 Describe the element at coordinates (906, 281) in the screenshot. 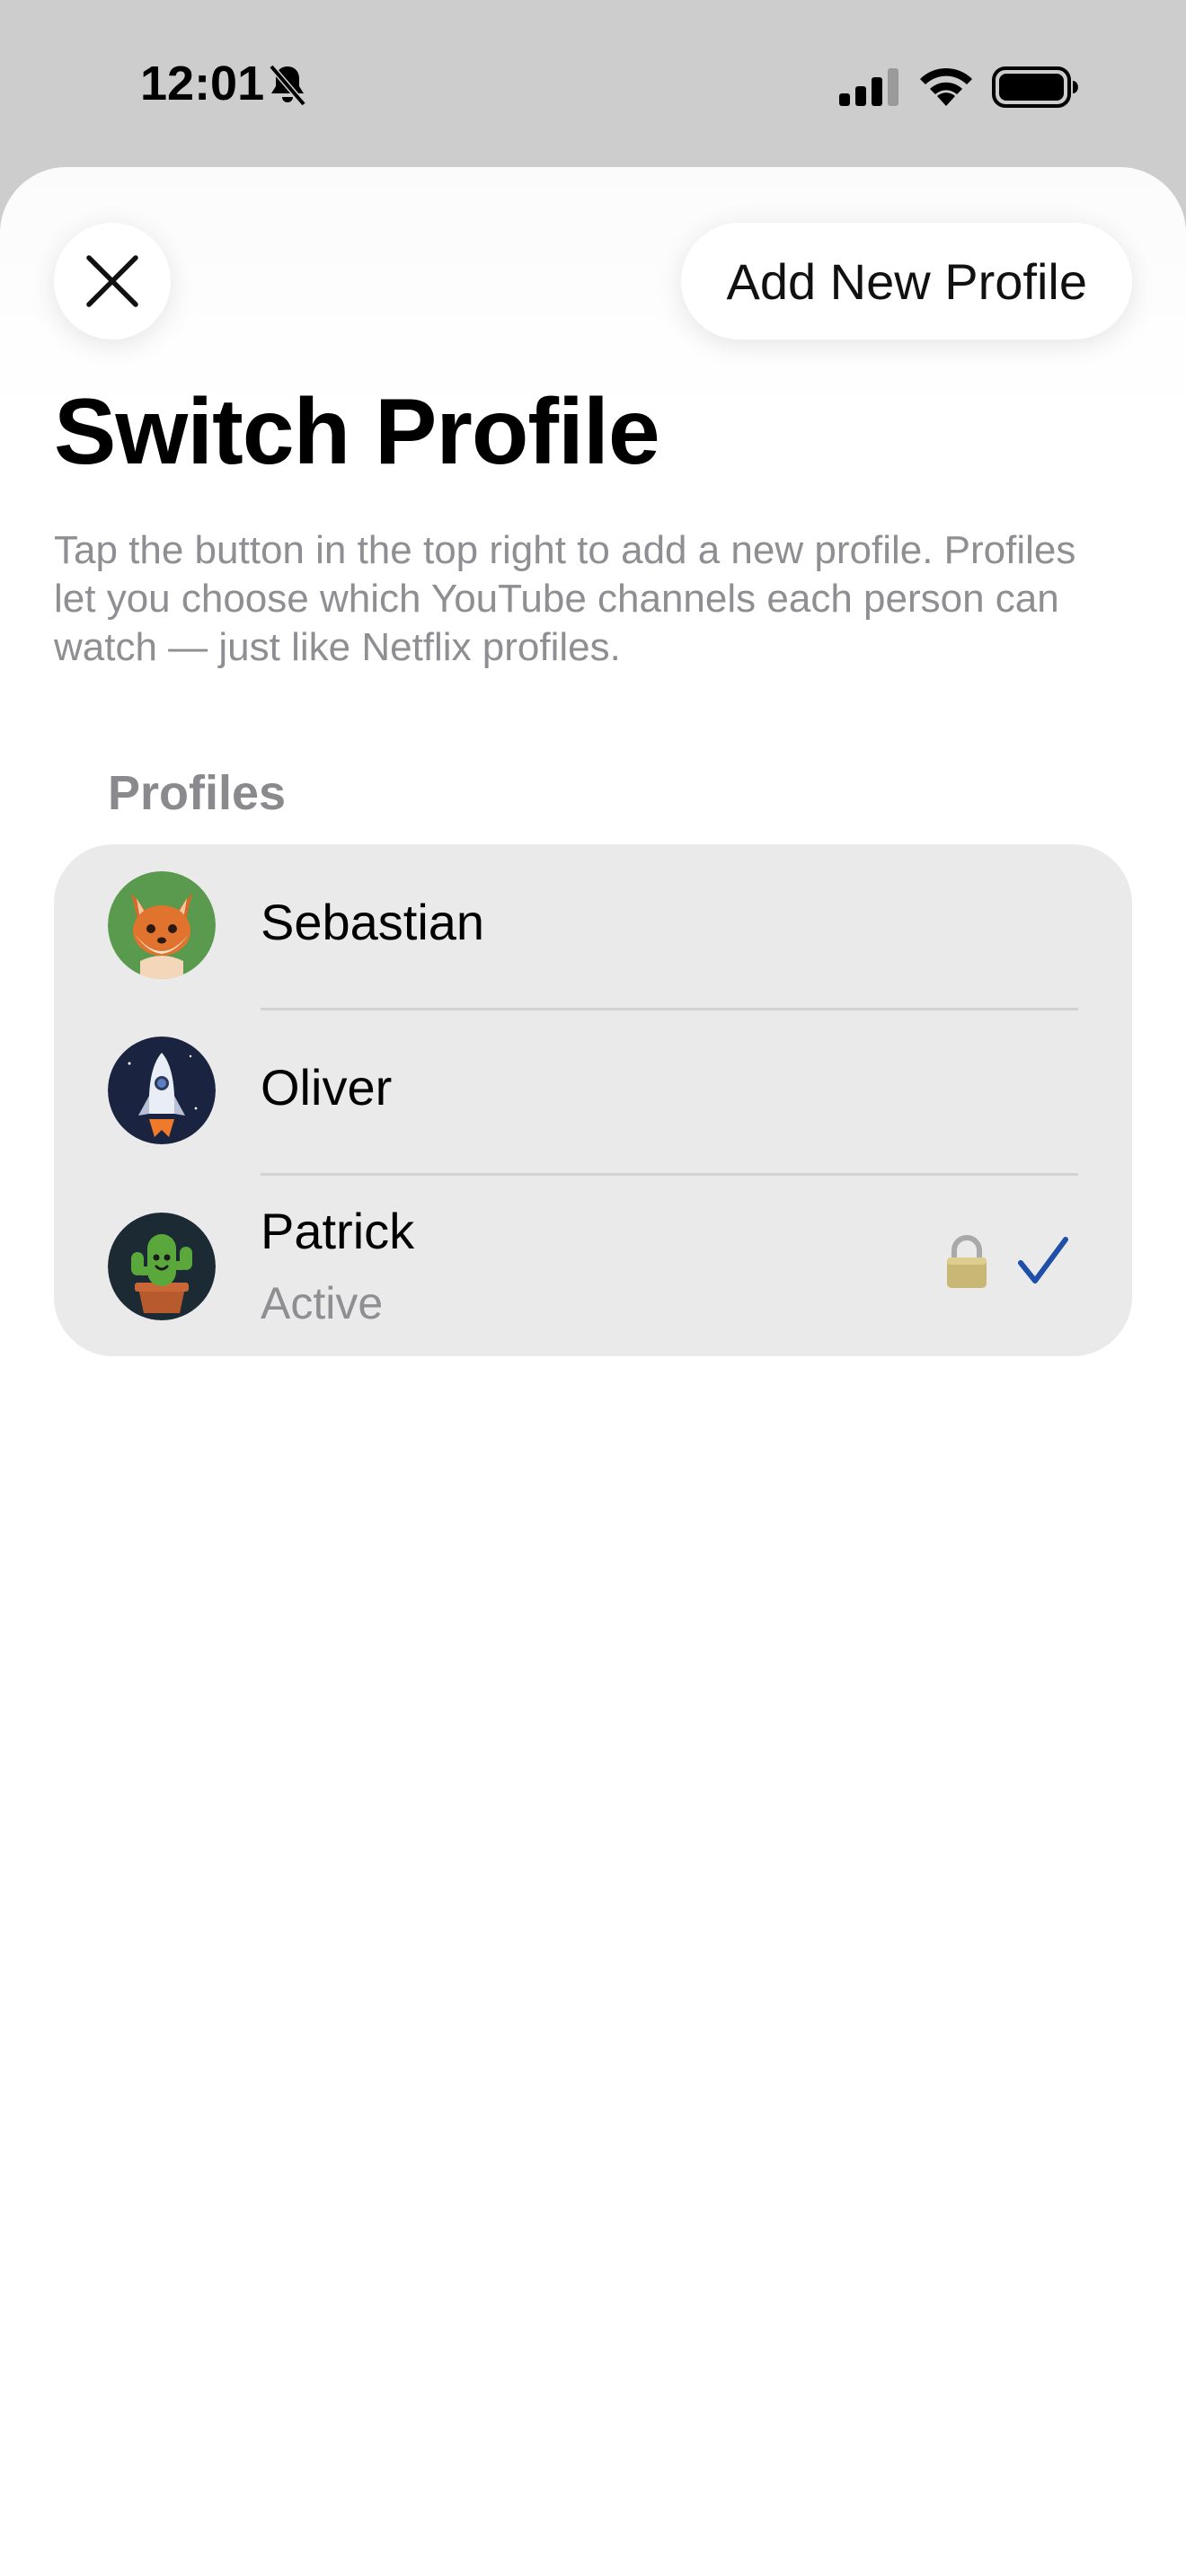

I see `add-new-profile-button: Add New Profile` at that location.